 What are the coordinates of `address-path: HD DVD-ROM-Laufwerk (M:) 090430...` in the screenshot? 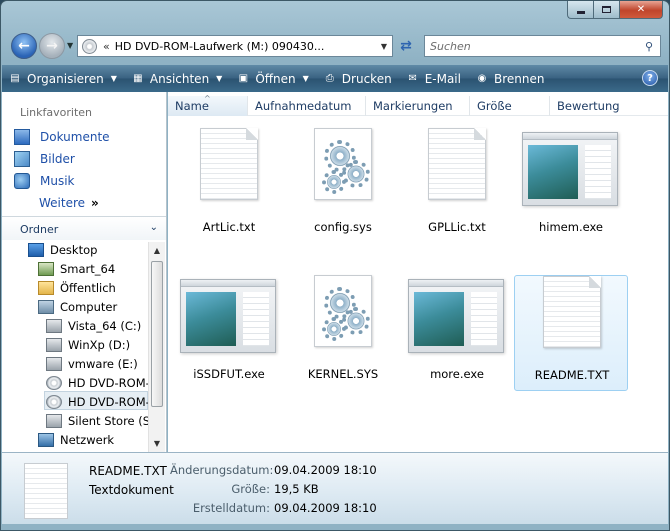 It's located at (245, 46).